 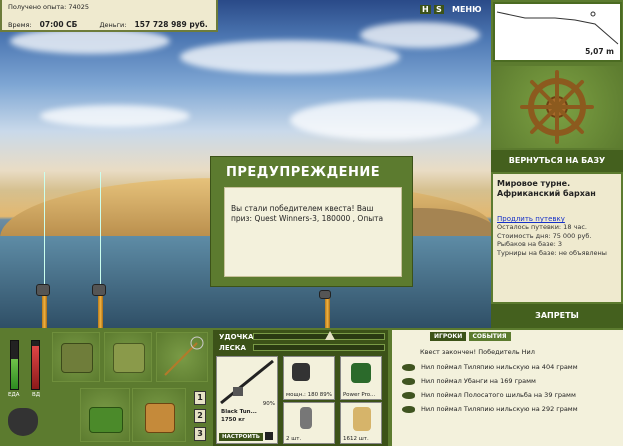 What do you see at coordinates (319, 347) in the screenshot?
I see `line-tension-track` at bounding box center [319, 347].